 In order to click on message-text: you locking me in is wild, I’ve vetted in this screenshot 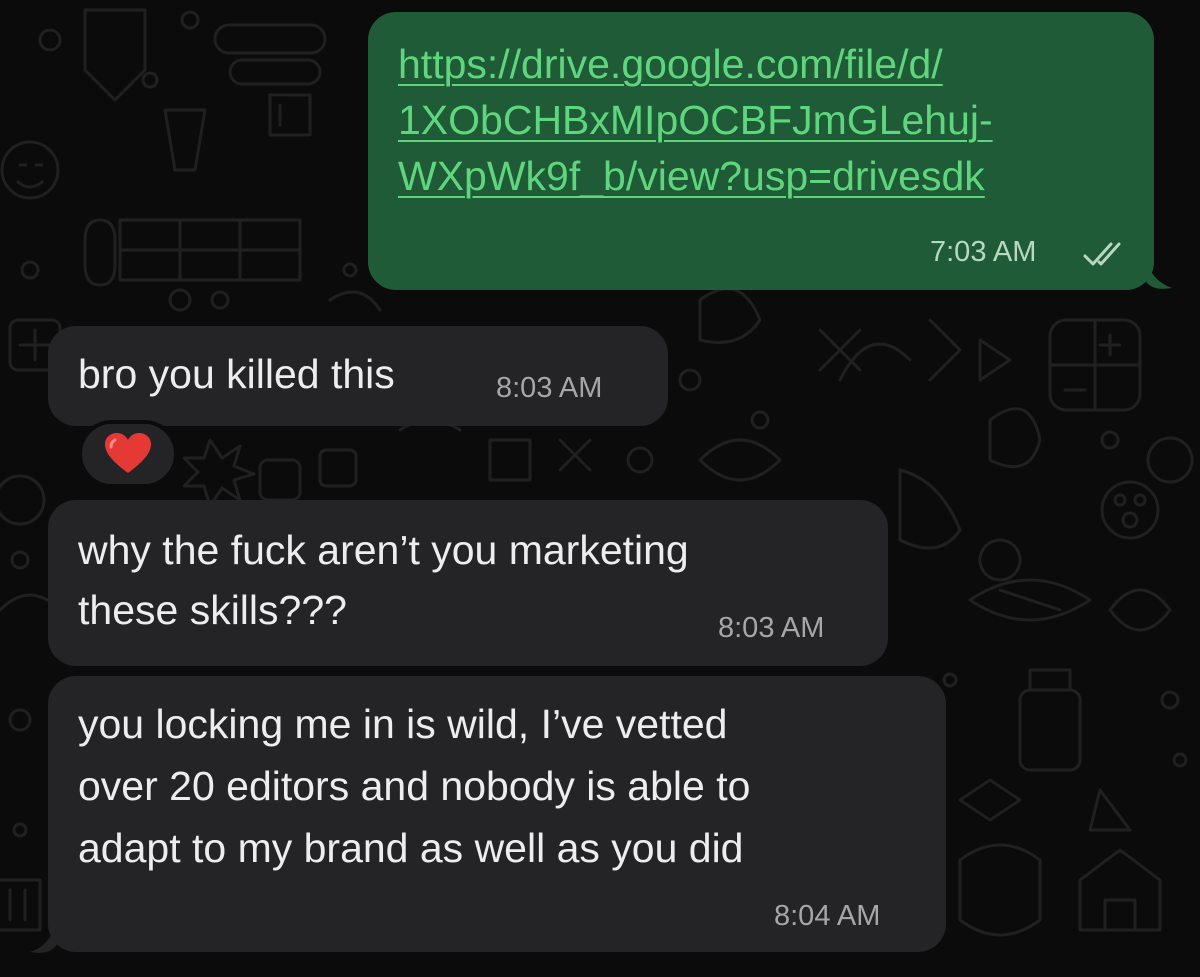, I will do `click(403, 724)`.